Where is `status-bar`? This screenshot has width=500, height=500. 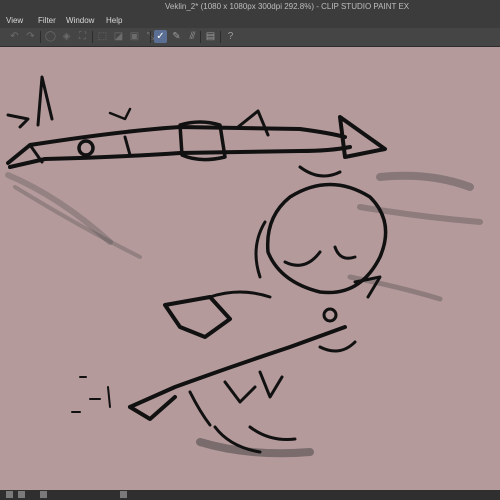
status-bar is located at coordinates (250, 495).